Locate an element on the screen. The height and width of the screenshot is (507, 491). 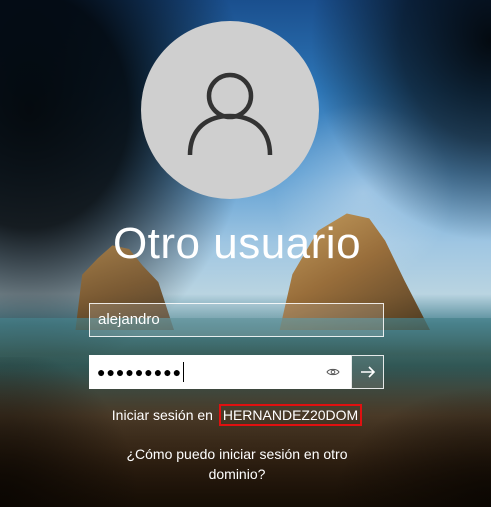
password-mask: ●●●●●●●●● is located at coordinates (140, 372).